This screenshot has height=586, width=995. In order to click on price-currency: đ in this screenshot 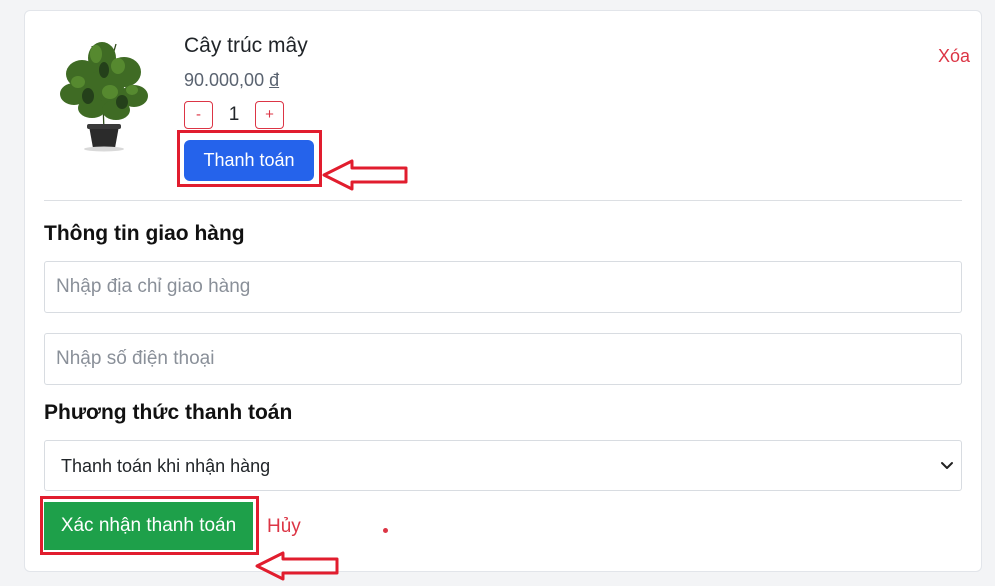, I will do `click(274, 80)`.